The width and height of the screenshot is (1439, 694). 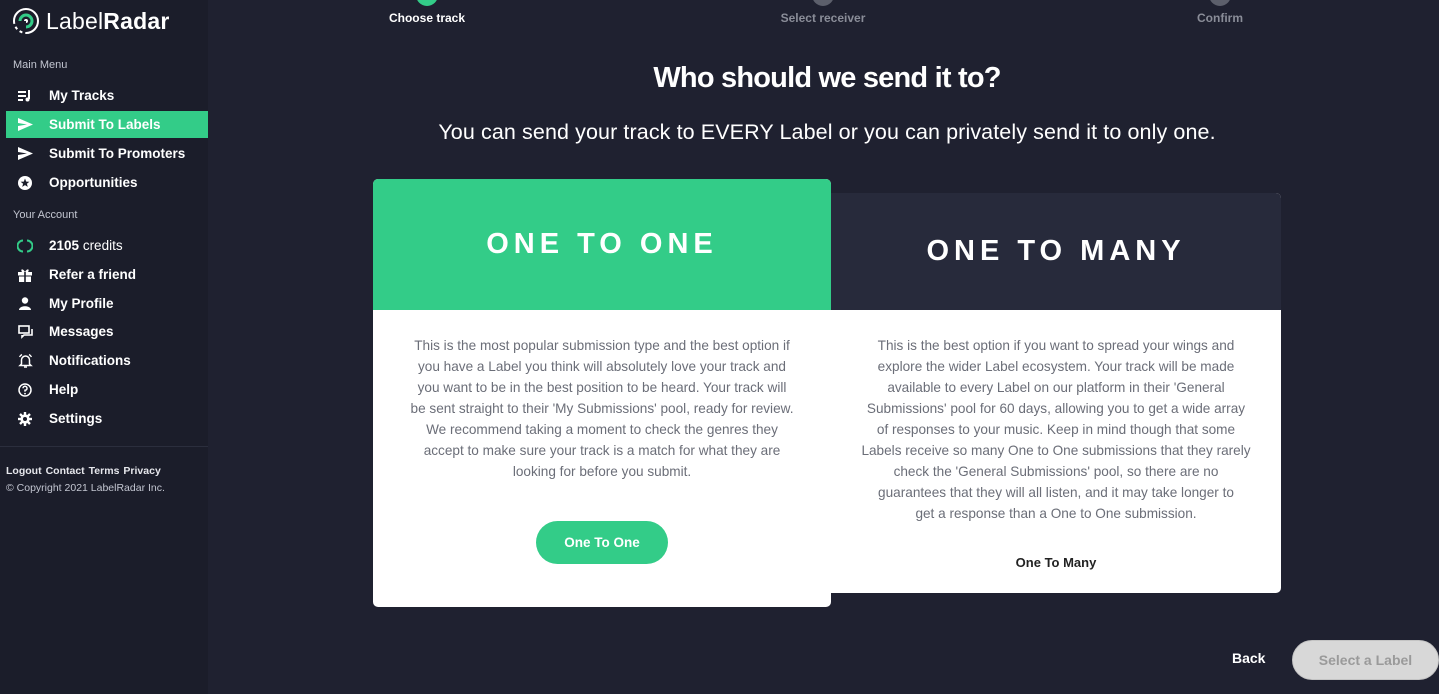 I want to click on step-confirm: Confirm, so click(x=1220, y=18).